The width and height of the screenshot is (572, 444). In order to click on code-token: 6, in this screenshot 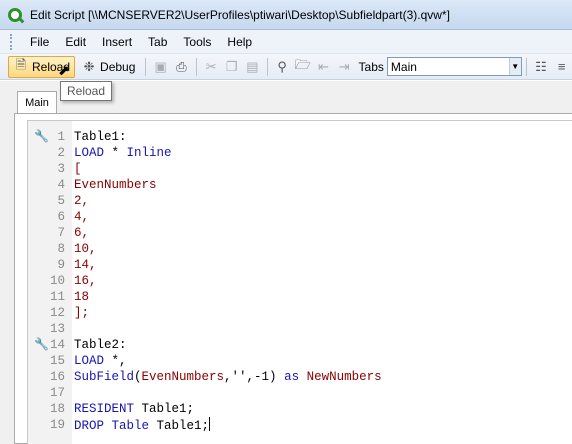, I will do `click(82, 233)`.